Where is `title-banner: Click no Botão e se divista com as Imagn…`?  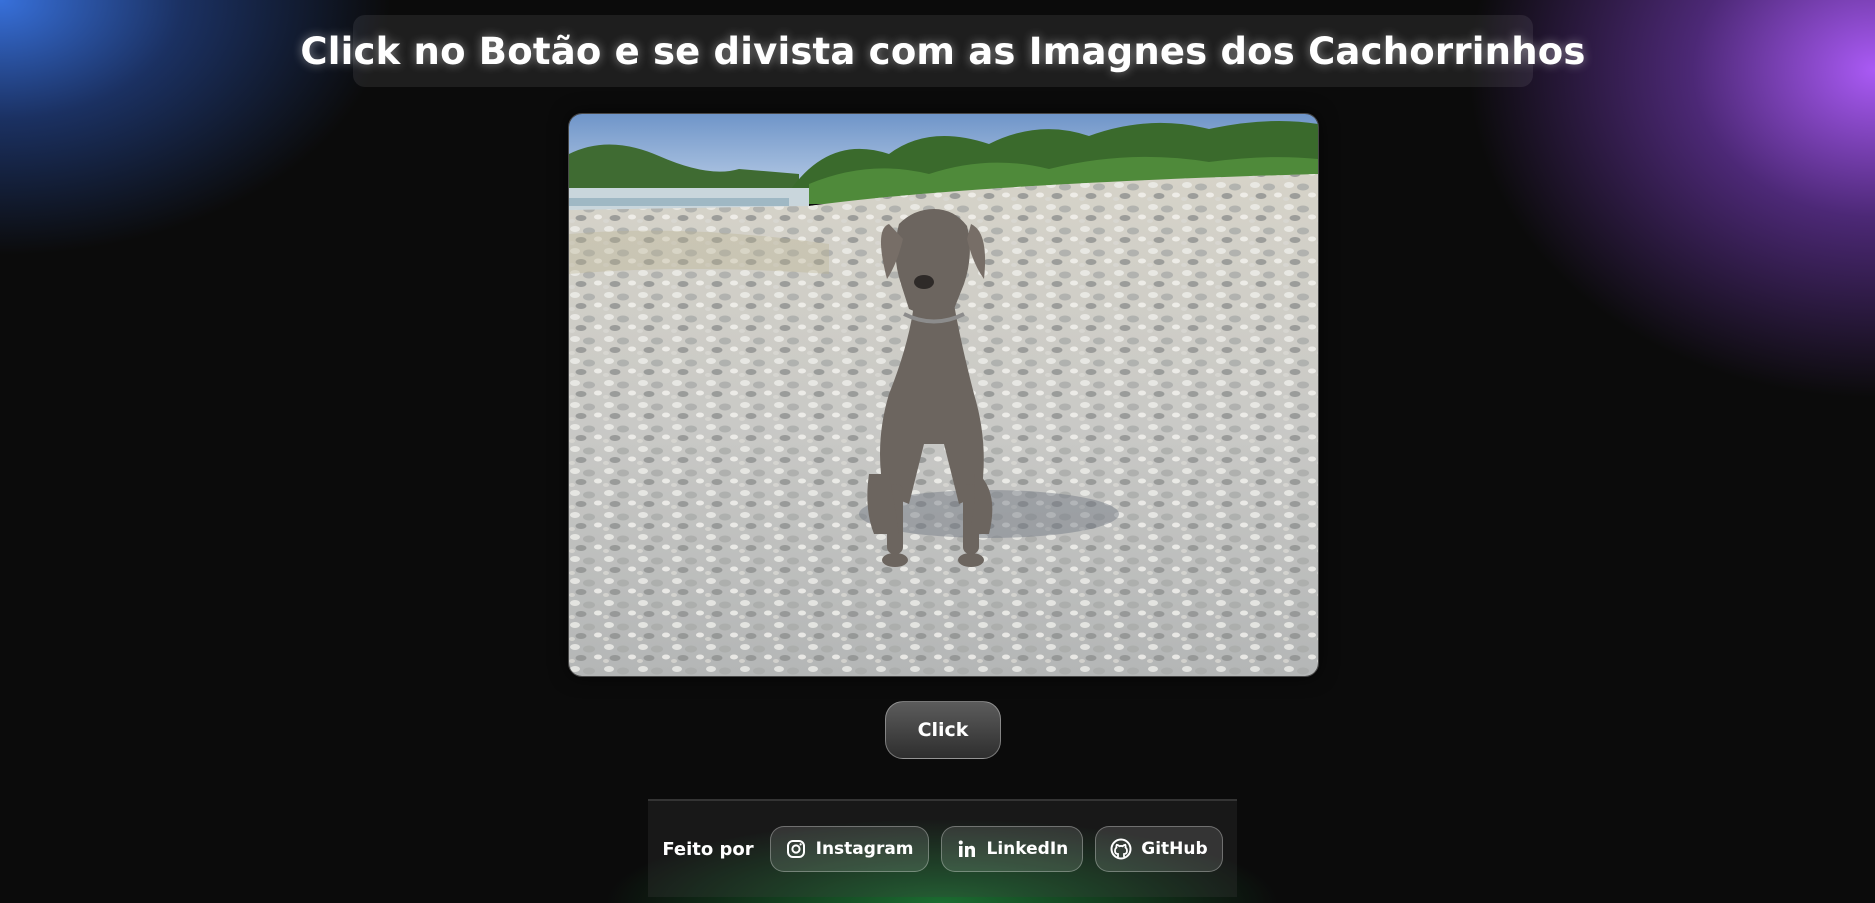 title-banner: Click no Botão e se divista com as Imagn… is located at coordinates (942, 51).